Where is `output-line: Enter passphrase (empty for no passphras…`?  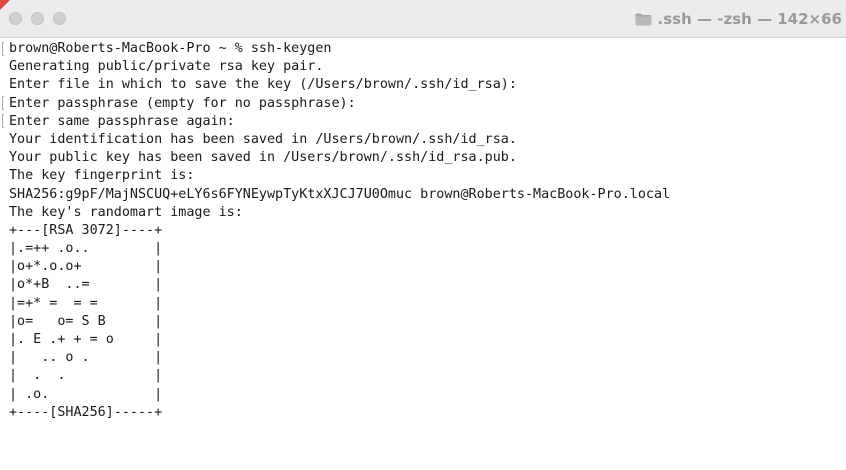
output-line: Enter passphrase (empty for no passphras… is located at coordinates (182, 103).